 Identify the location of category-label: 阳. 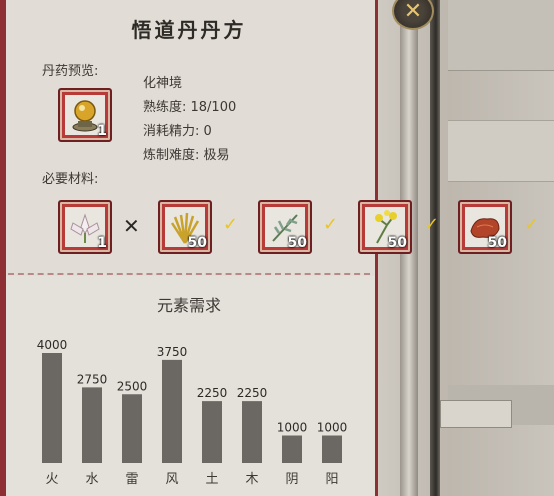
(331, 479).